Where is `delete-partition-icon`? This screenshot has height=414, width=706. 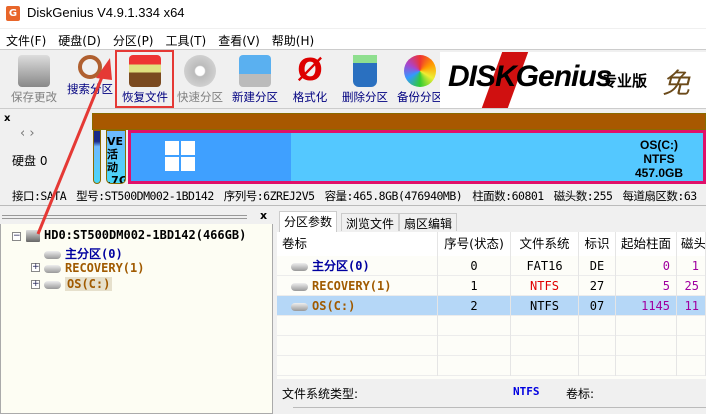
delete-partition-icon is located at coordinates (365, 71).